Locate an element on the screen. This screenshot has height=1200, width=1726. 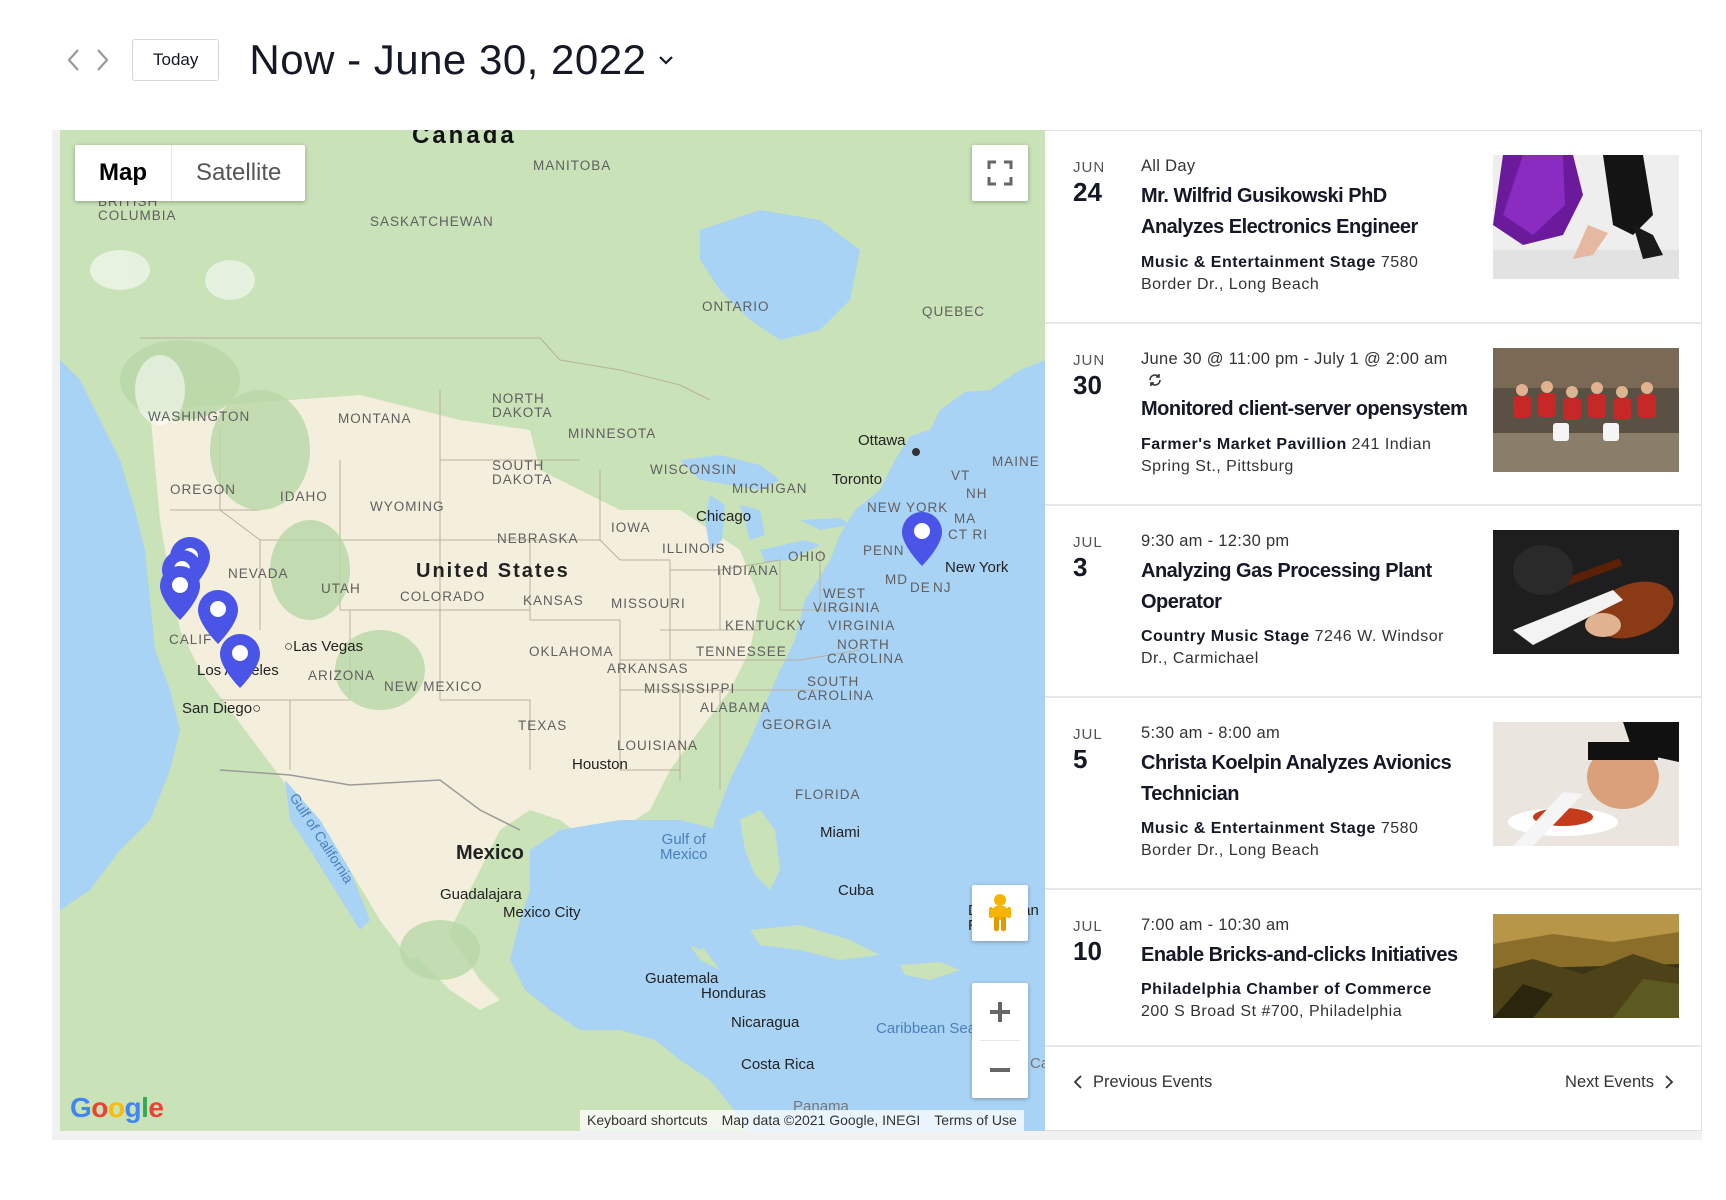
today-button: Today is located at coordinates (176, 60).